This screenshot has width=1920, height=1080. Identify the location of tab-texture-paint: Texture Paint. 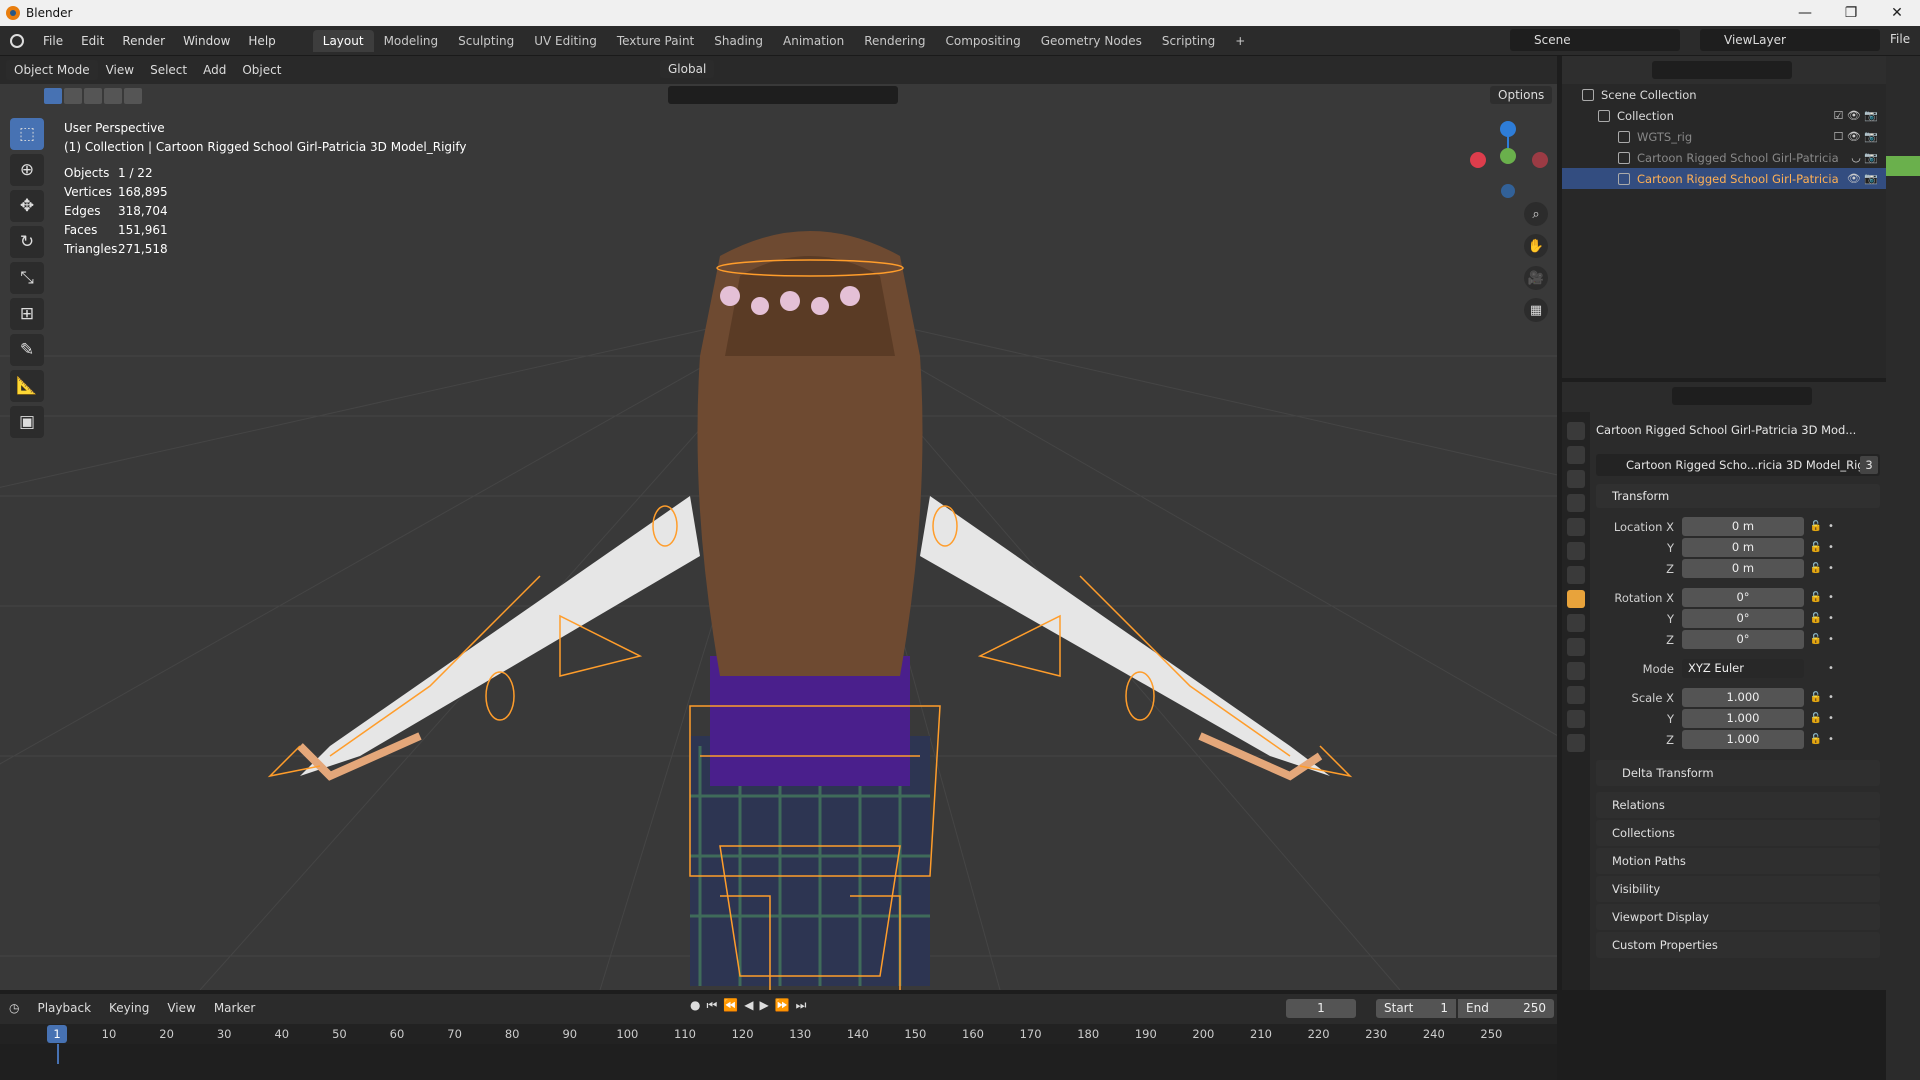
(655, 41).